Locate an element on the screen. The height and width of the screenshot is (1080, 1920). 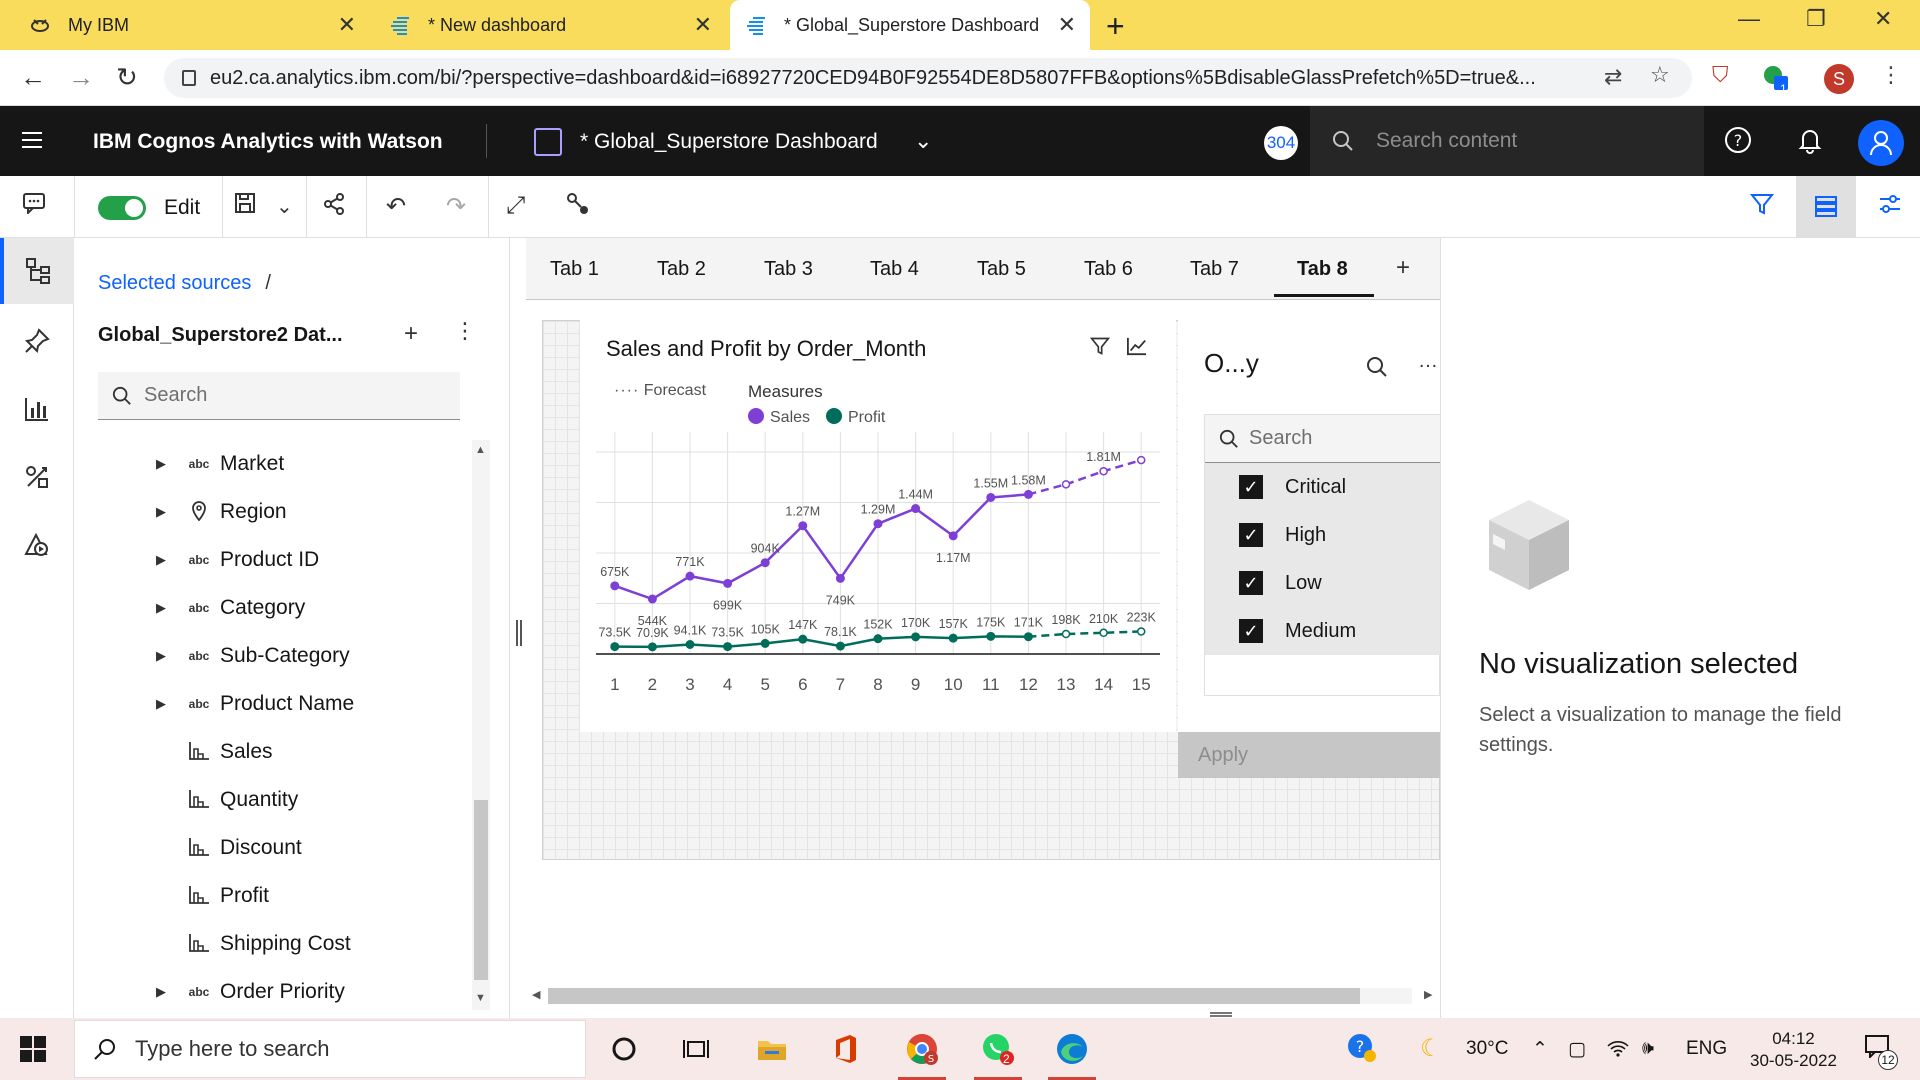
sources-tab is located at coordinates (37, 271).